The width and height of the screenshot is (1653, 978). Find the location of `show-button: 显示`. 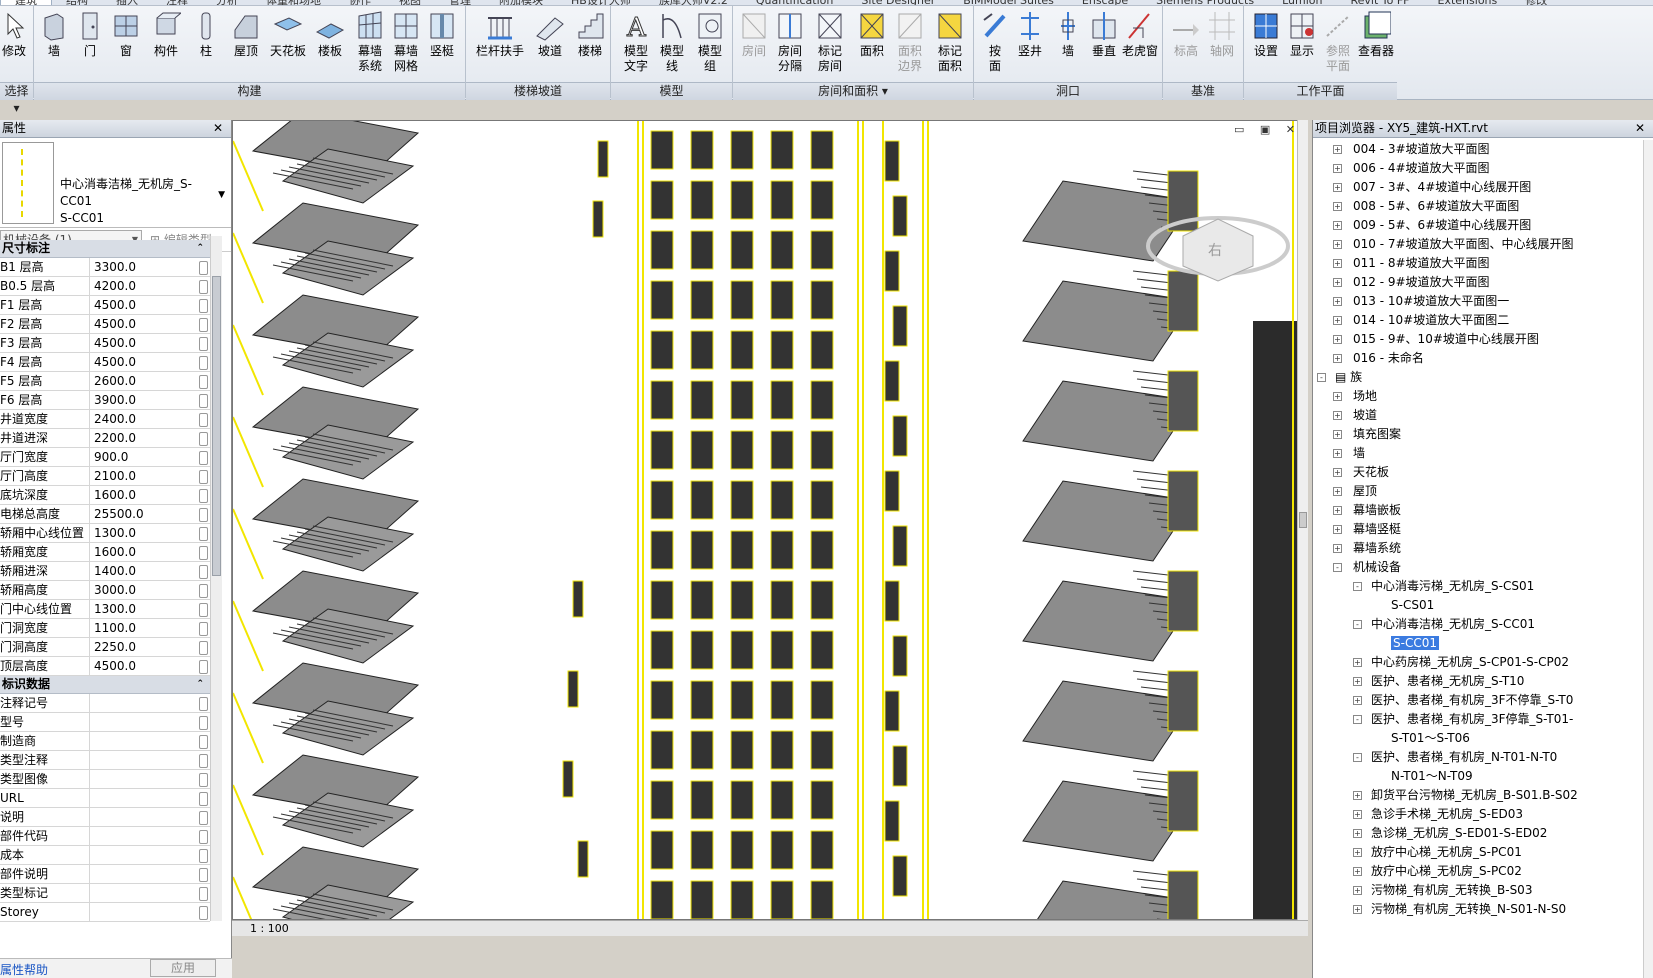

show-button: 显示 is located at coordinates (1302, 34).